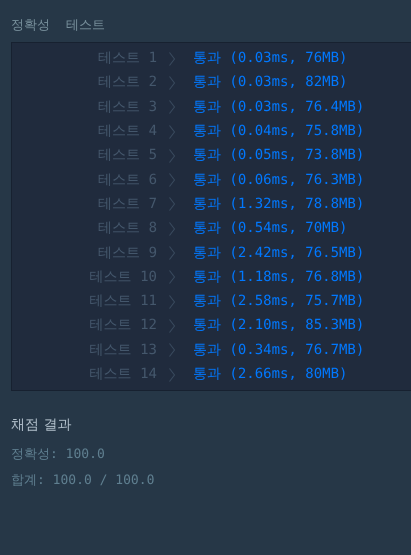  I want to click on test-result: 통과 (2.10ms, 85.3MB), so click(278, 326).